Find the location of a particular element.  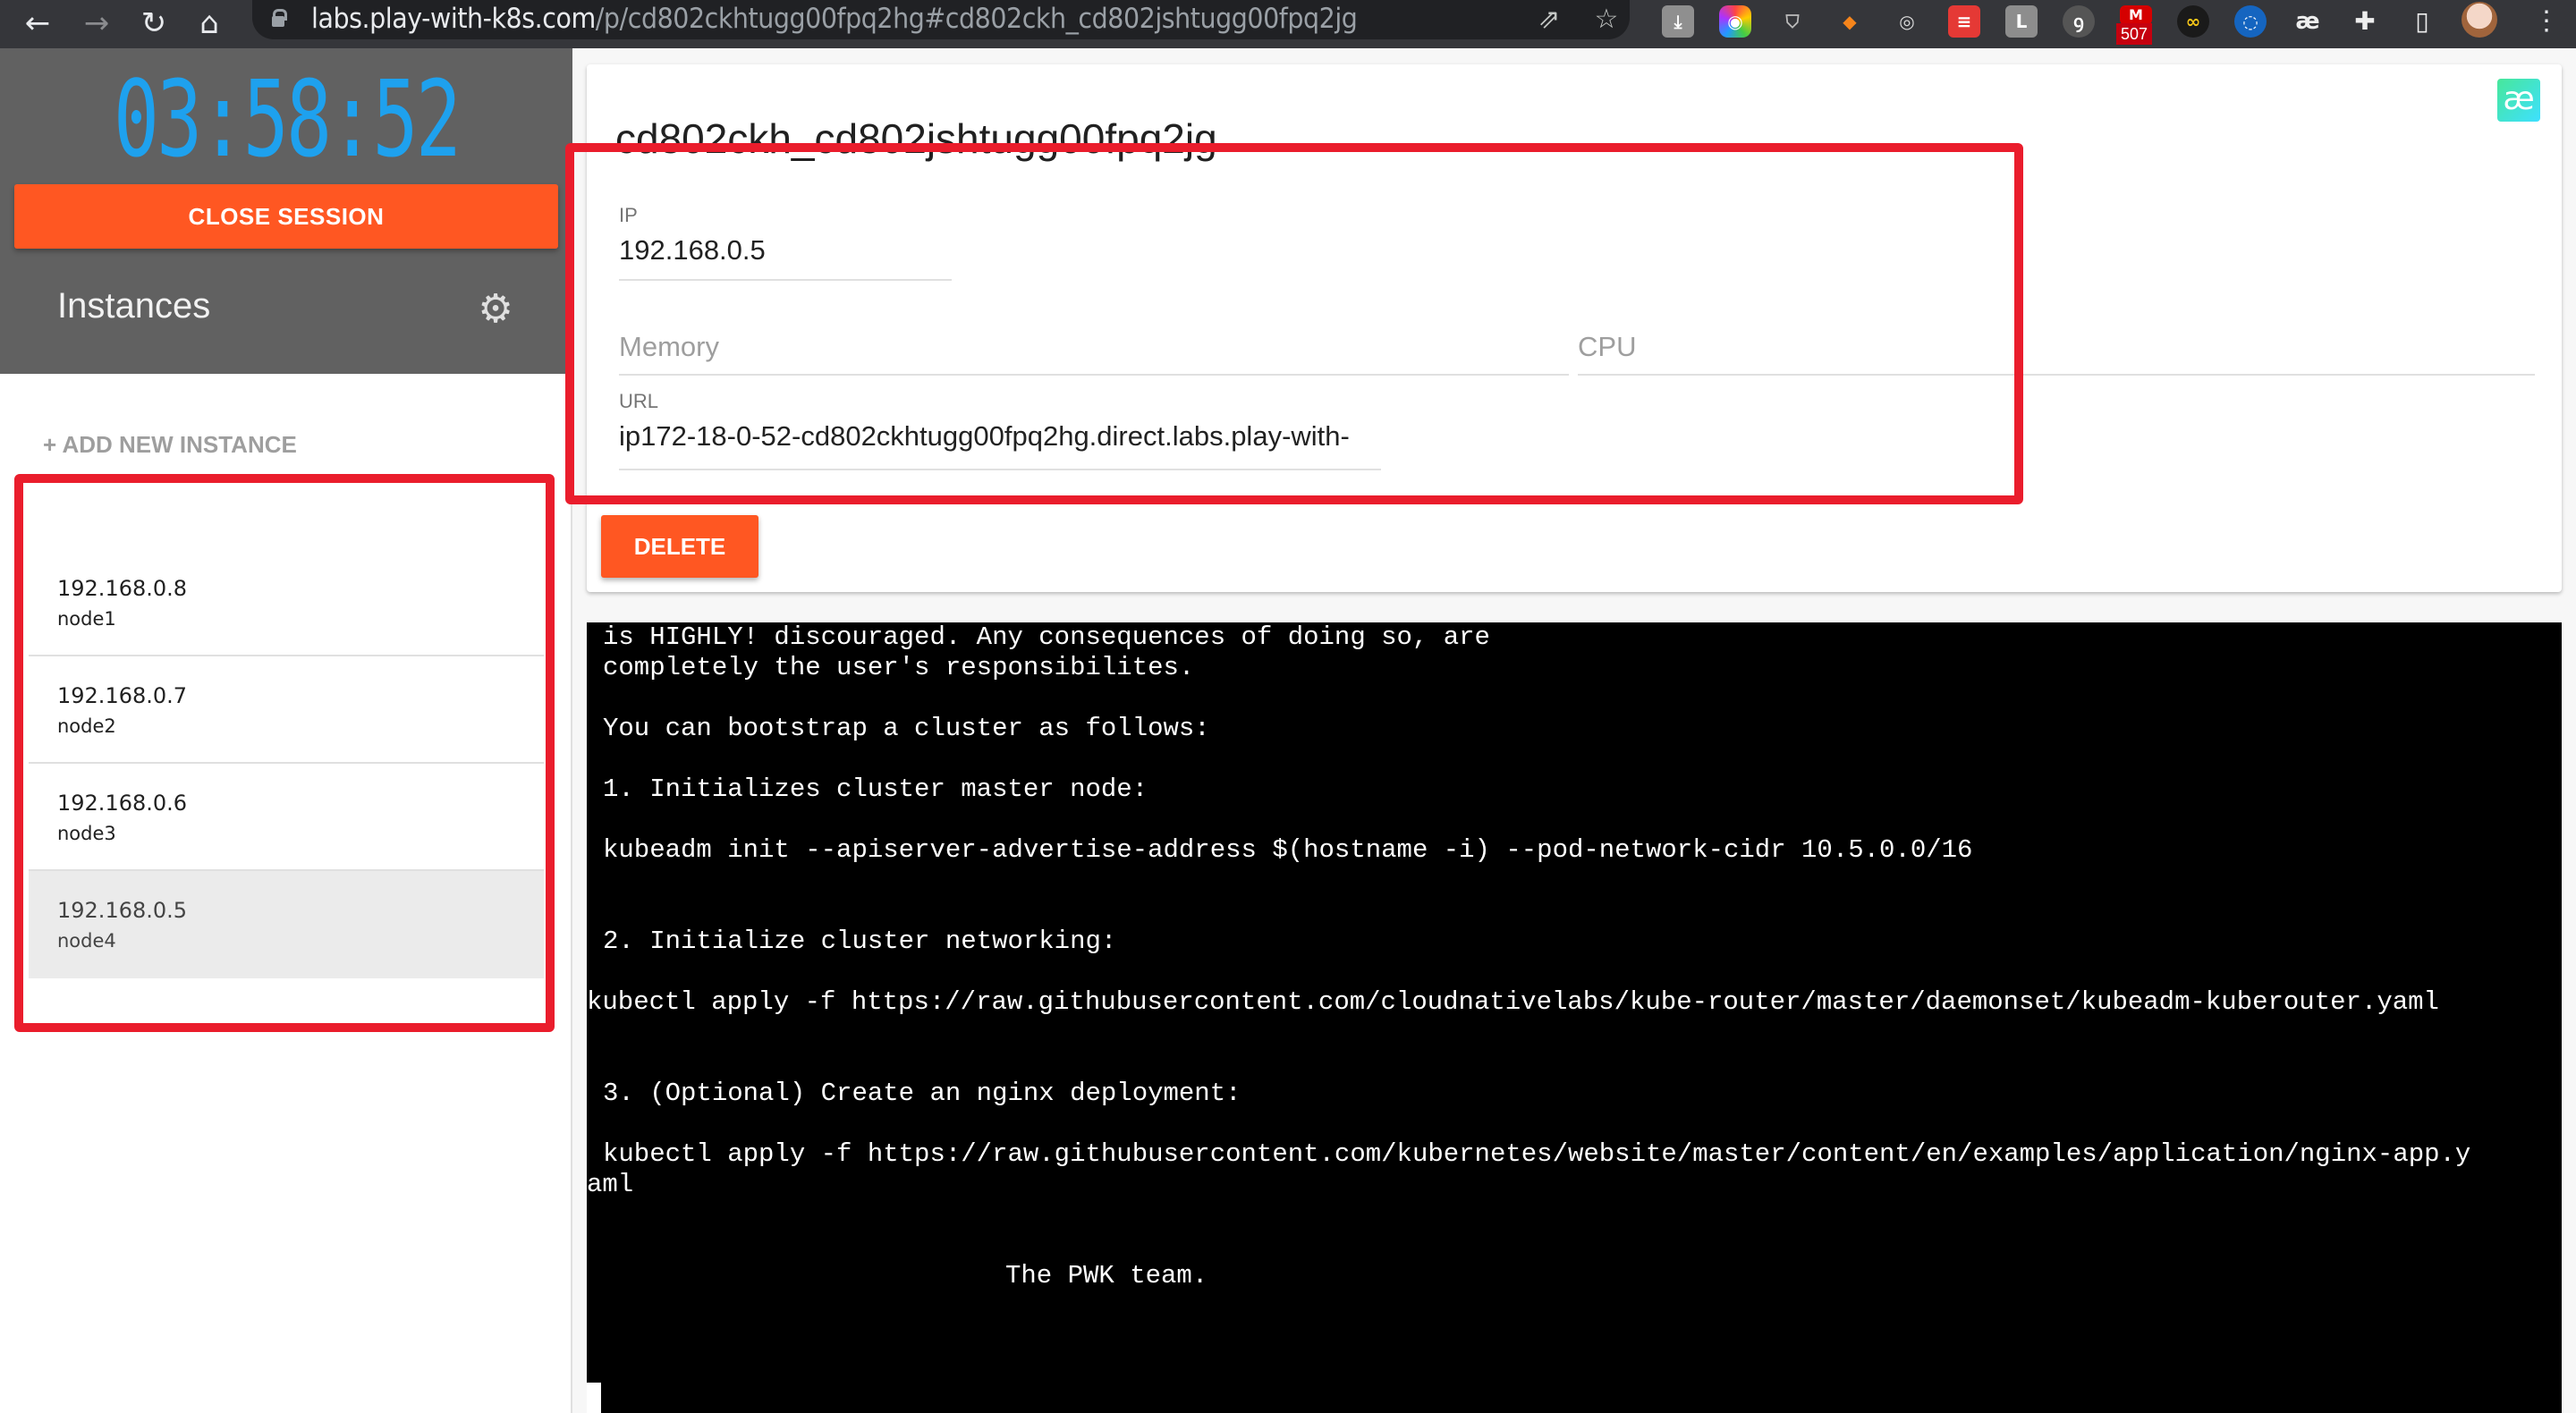

terminal-line: 1. Initializes cluster master node: is located at coordinates (875, 789).